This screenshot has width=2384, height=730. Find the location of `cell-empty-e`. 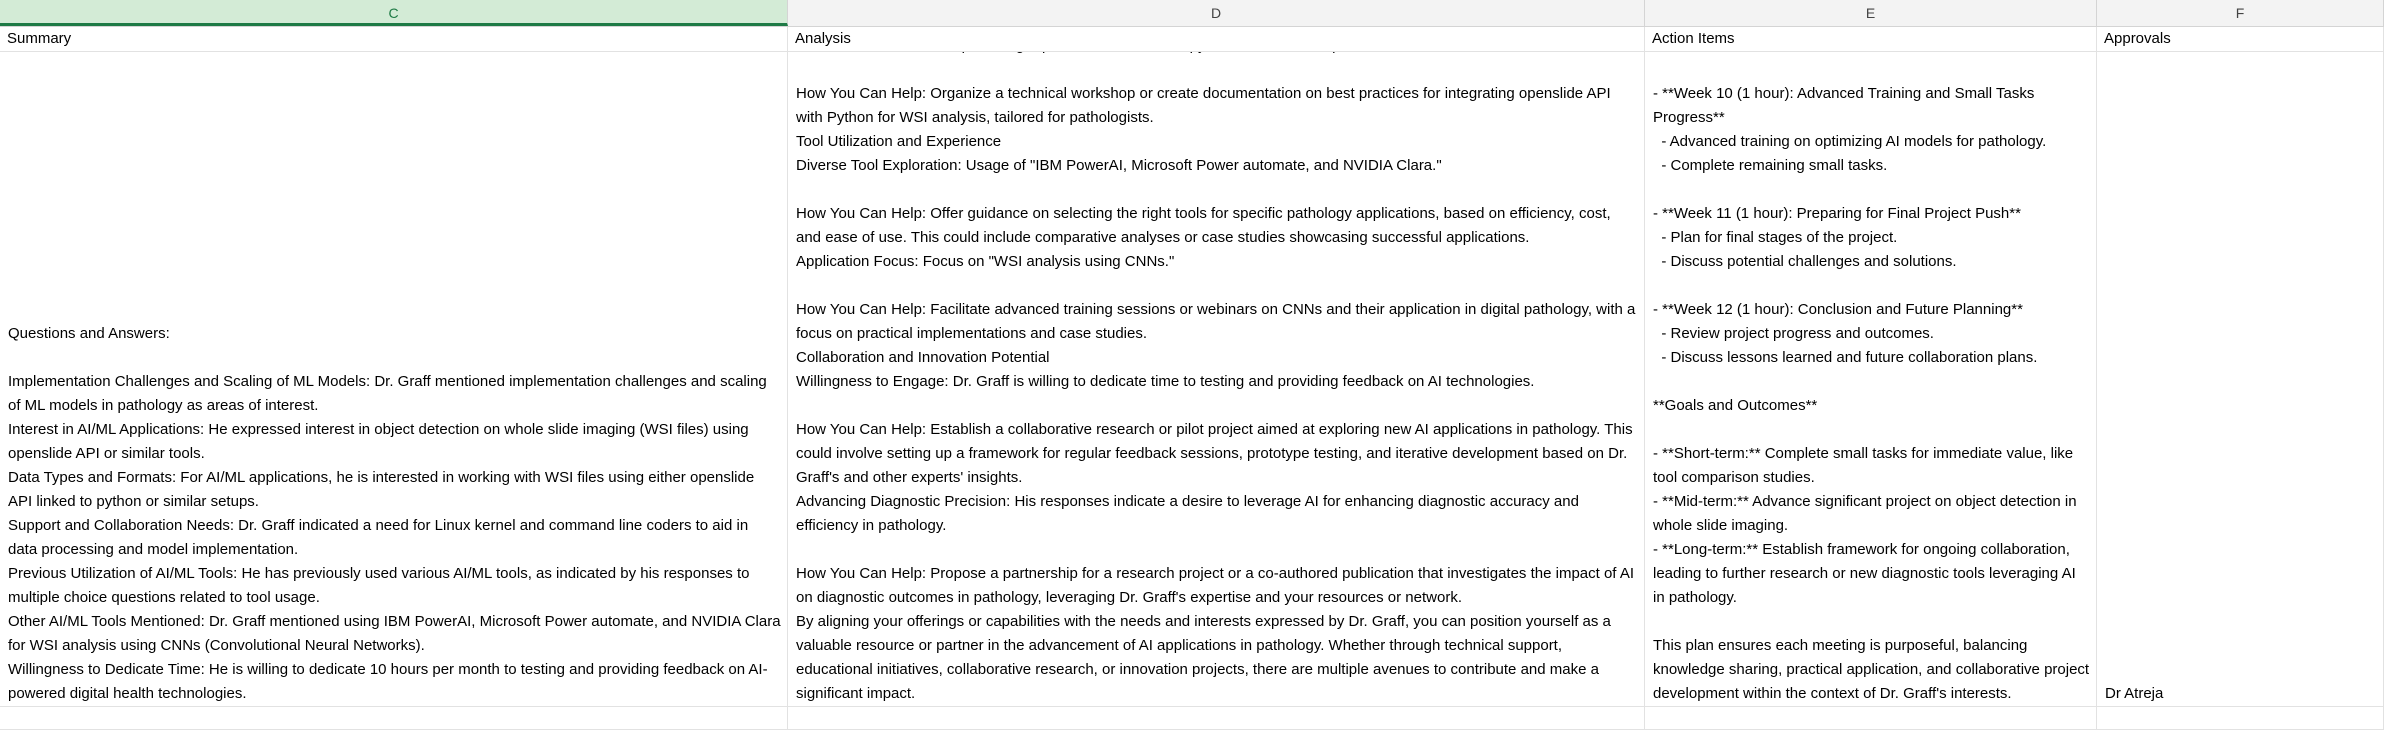

cell-empty-e is located at coordinates (1871, 718).